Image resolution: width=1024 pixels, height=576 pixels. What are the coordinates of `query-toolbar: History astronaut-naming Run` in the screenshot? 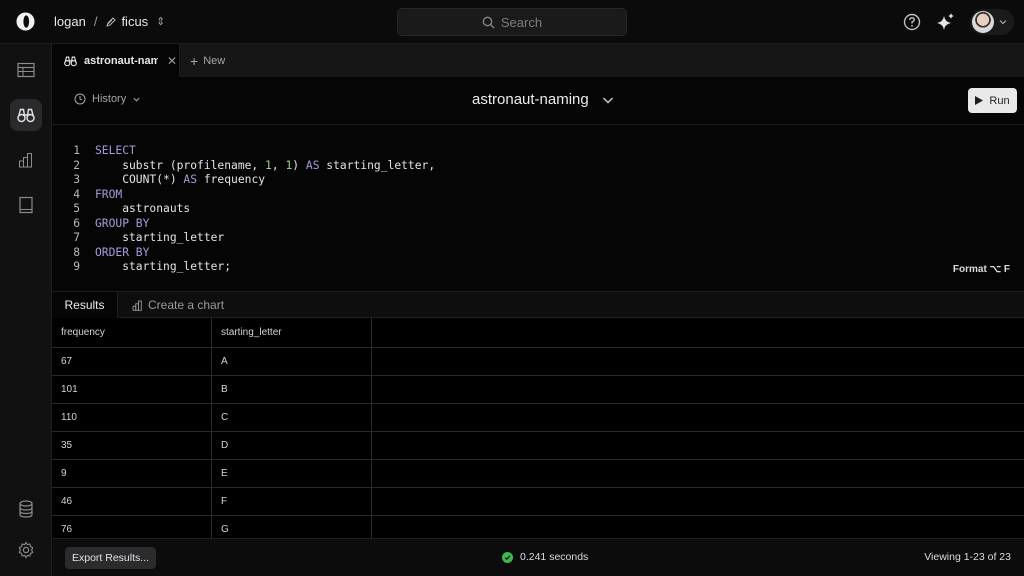 It's located at (538, 101).